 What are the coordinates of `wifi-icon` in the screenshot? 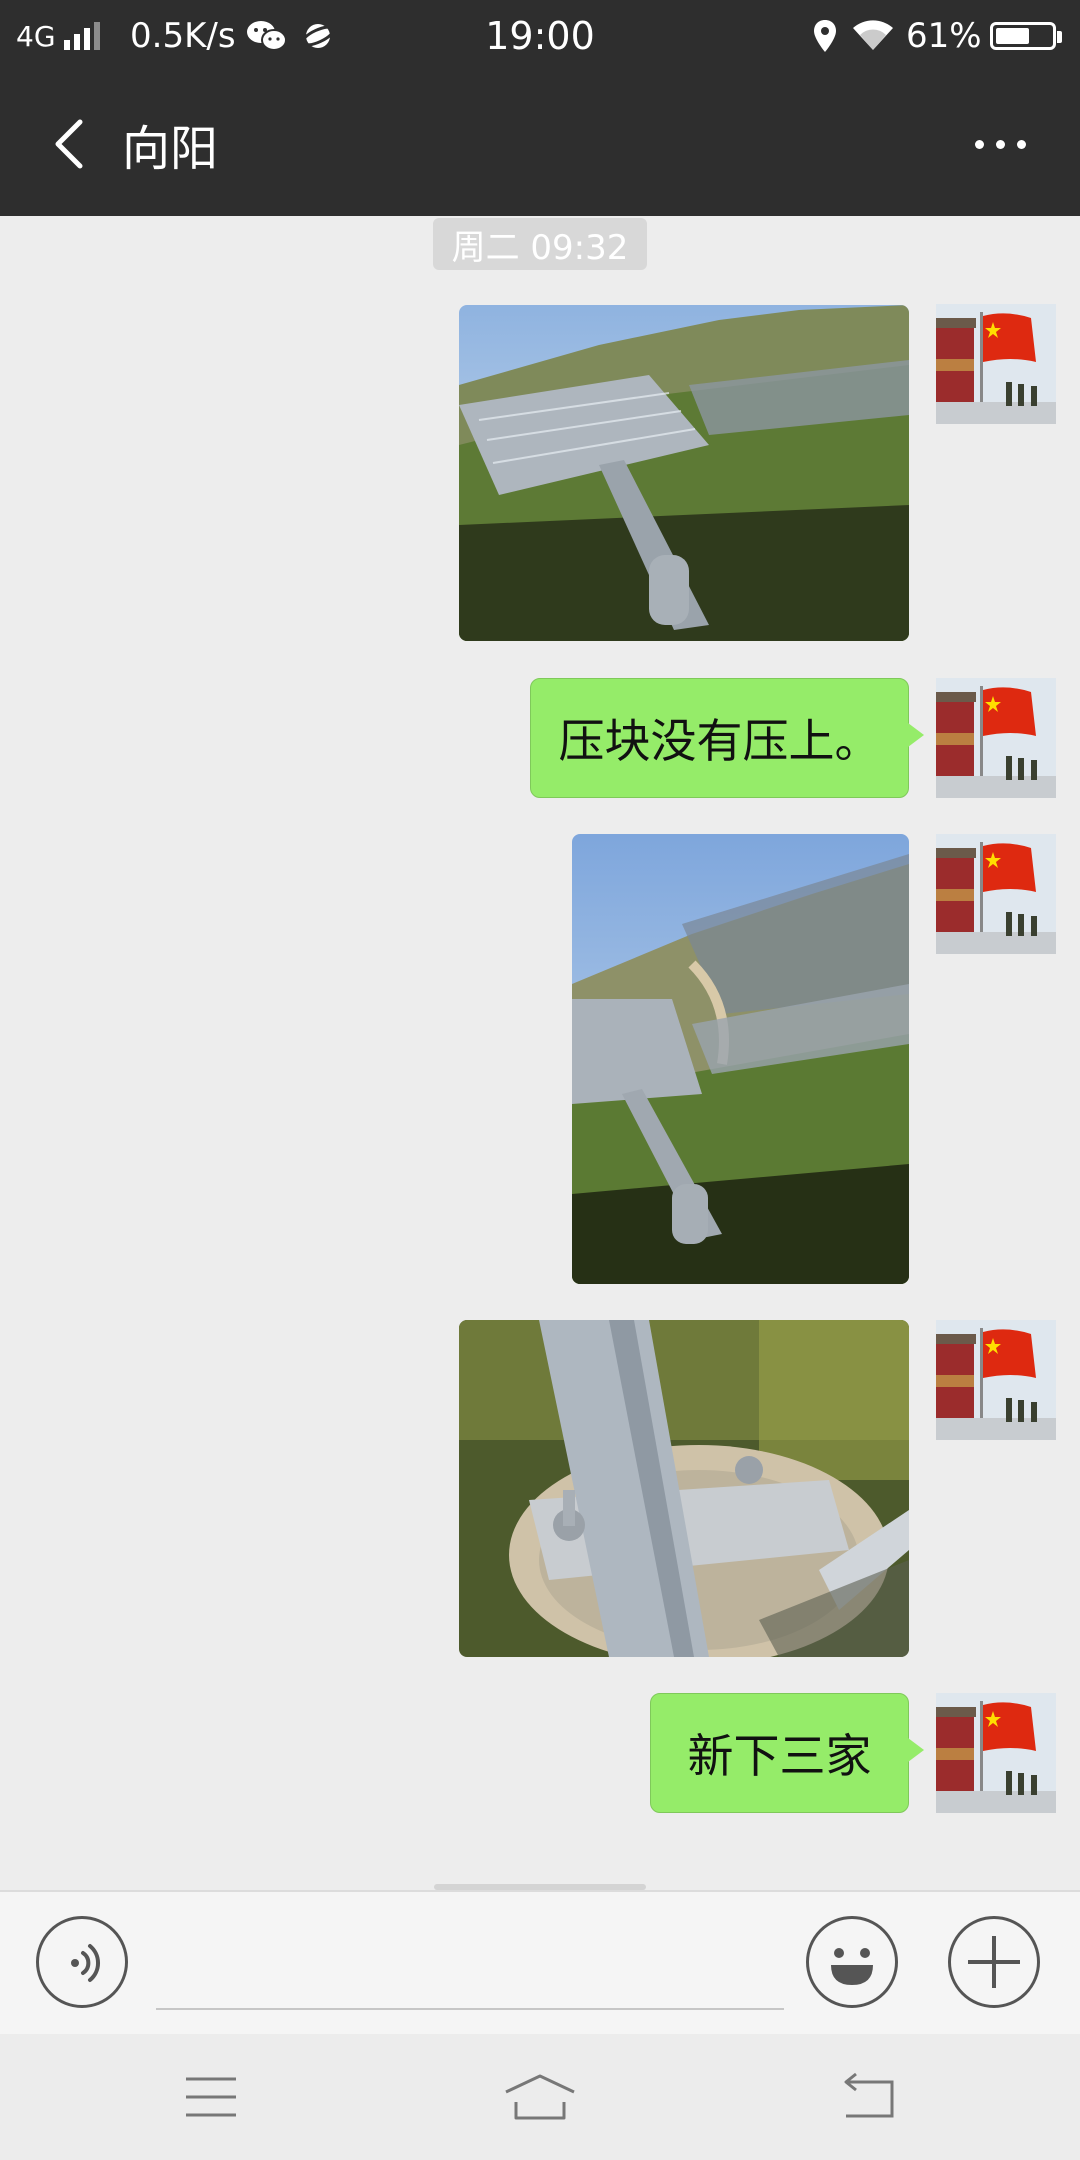 It's located at (873, 36).